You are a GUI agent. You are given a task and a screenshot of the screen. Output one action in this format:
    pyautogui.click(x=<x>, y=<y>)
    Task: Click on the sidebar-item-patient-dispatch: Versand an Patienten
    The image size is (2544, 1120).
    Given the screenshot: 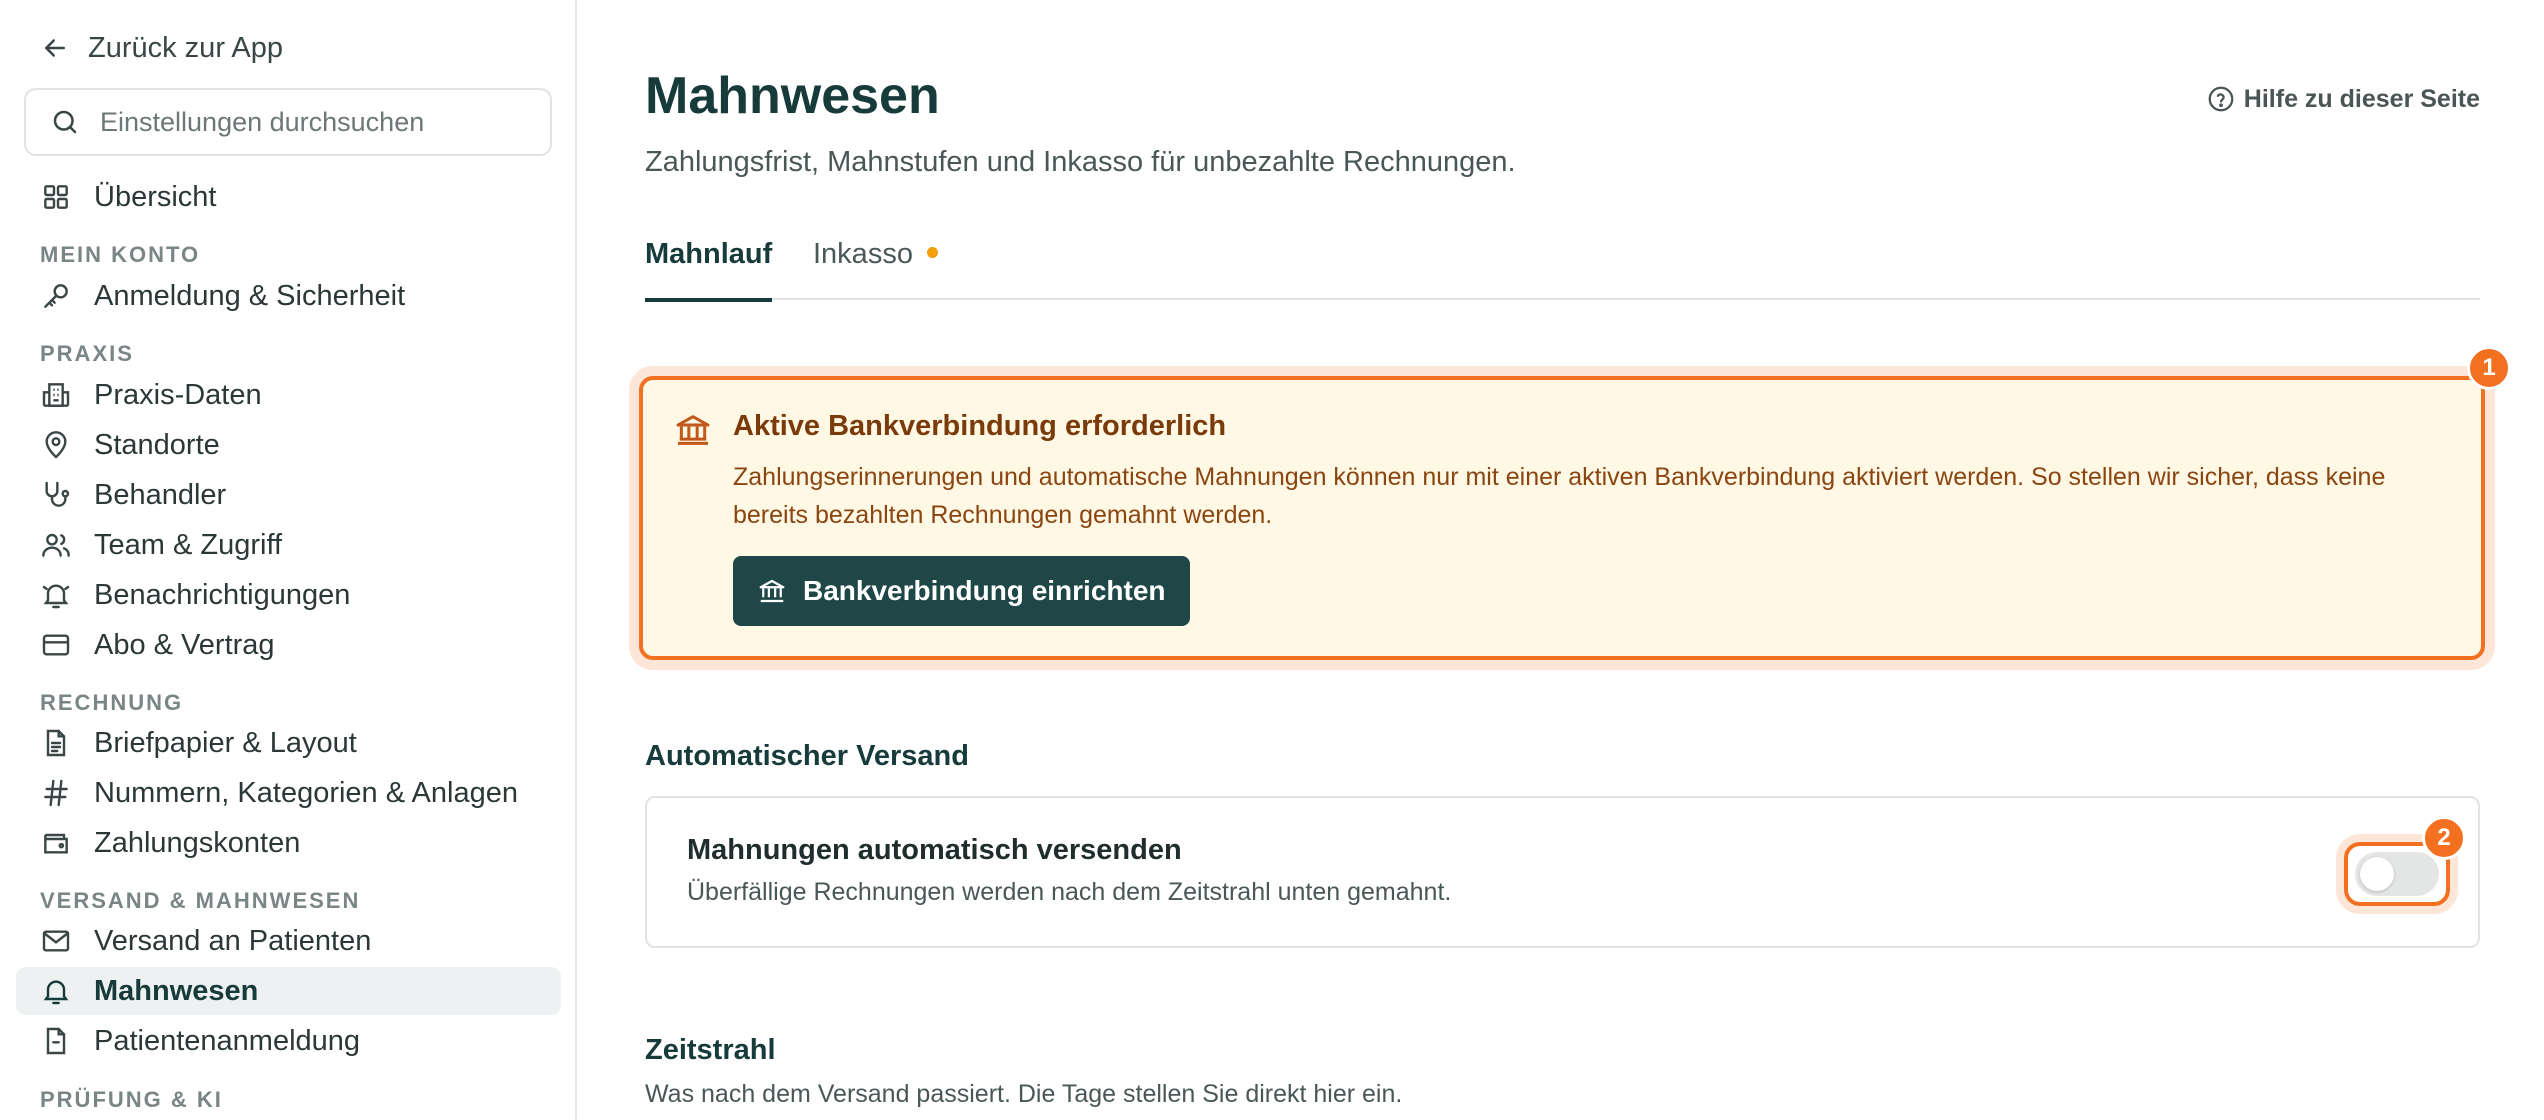 What is the action you would take?
    pyautogui.click(x=288, y=941)
    